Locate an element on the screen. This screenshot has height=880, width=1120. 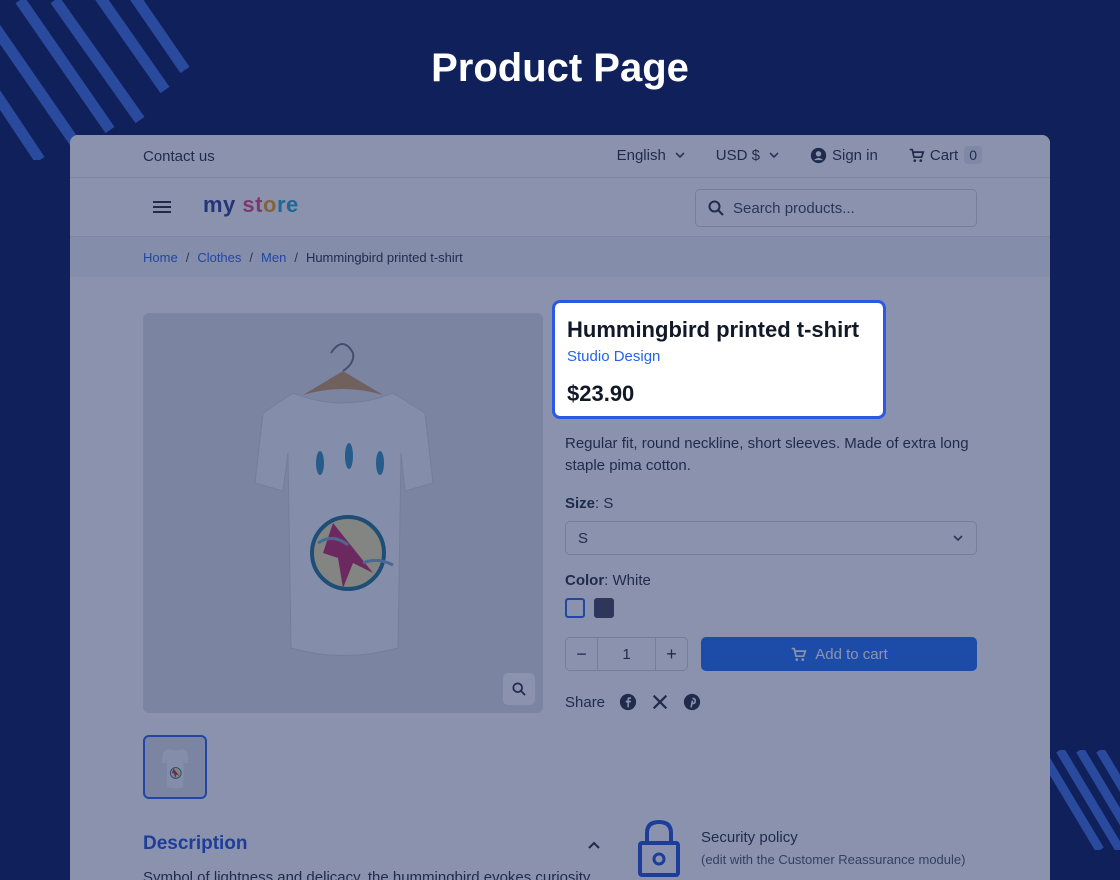
cart-count-badge: 0 is located at coordinates (973, 155).